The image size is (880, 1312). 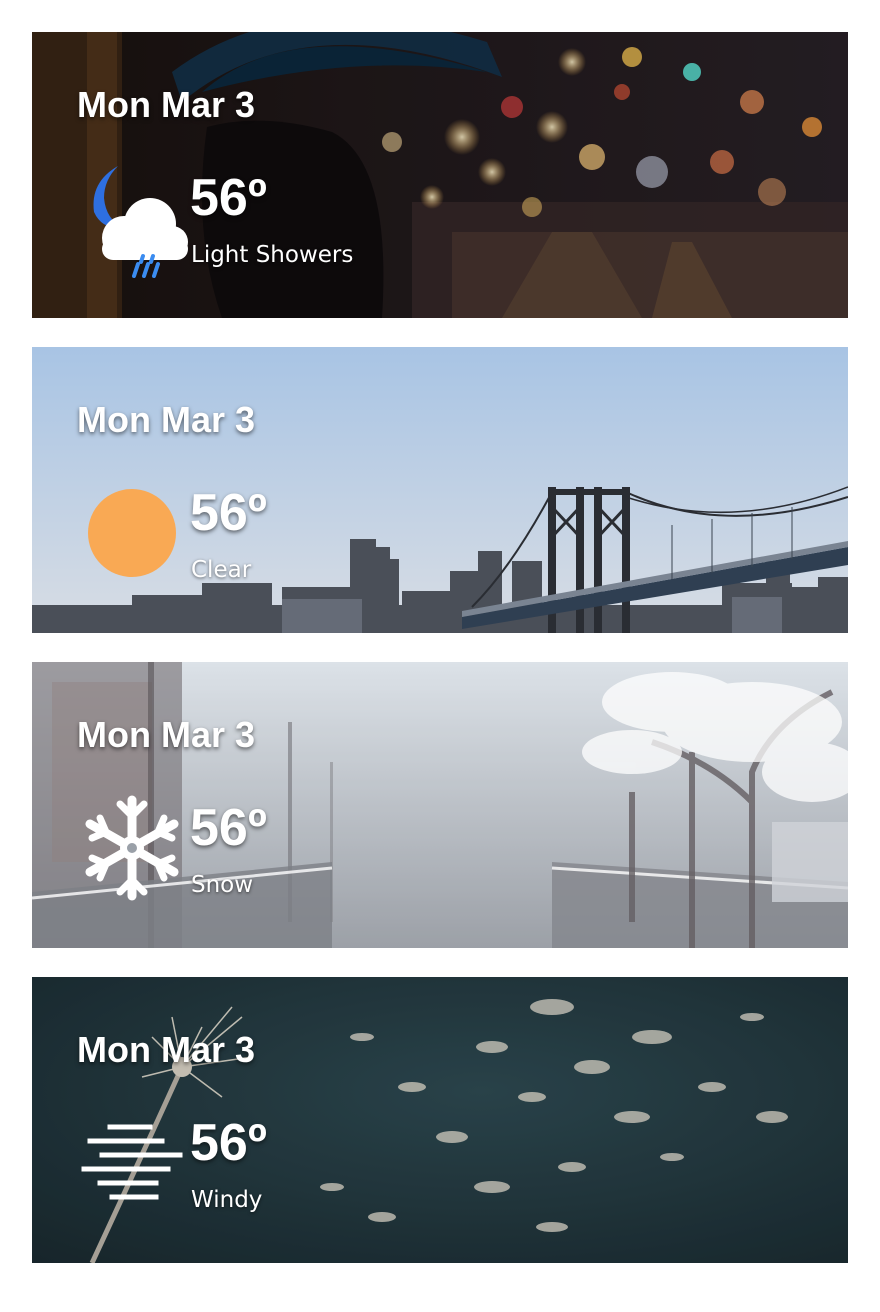 What do you see at coordinates (221, 570) in the screenshot?
I see `card-condition: Clear` at bounding box center [221, 570].